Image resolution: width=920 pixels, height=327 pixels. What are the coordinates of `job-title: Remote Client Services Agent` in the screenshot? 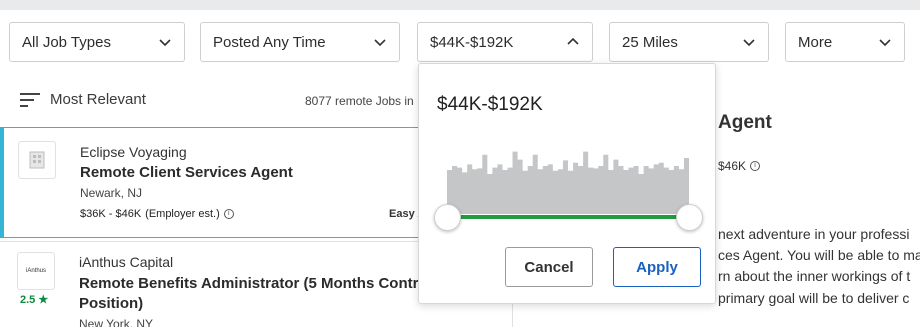 It's located at (186, 173).